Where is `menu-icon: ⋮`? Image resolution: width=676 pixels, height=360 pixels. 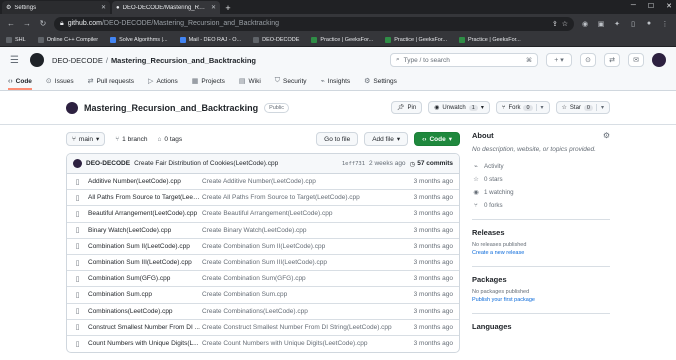 menu-icon: ⋮ is located at coordinates (665, 24).